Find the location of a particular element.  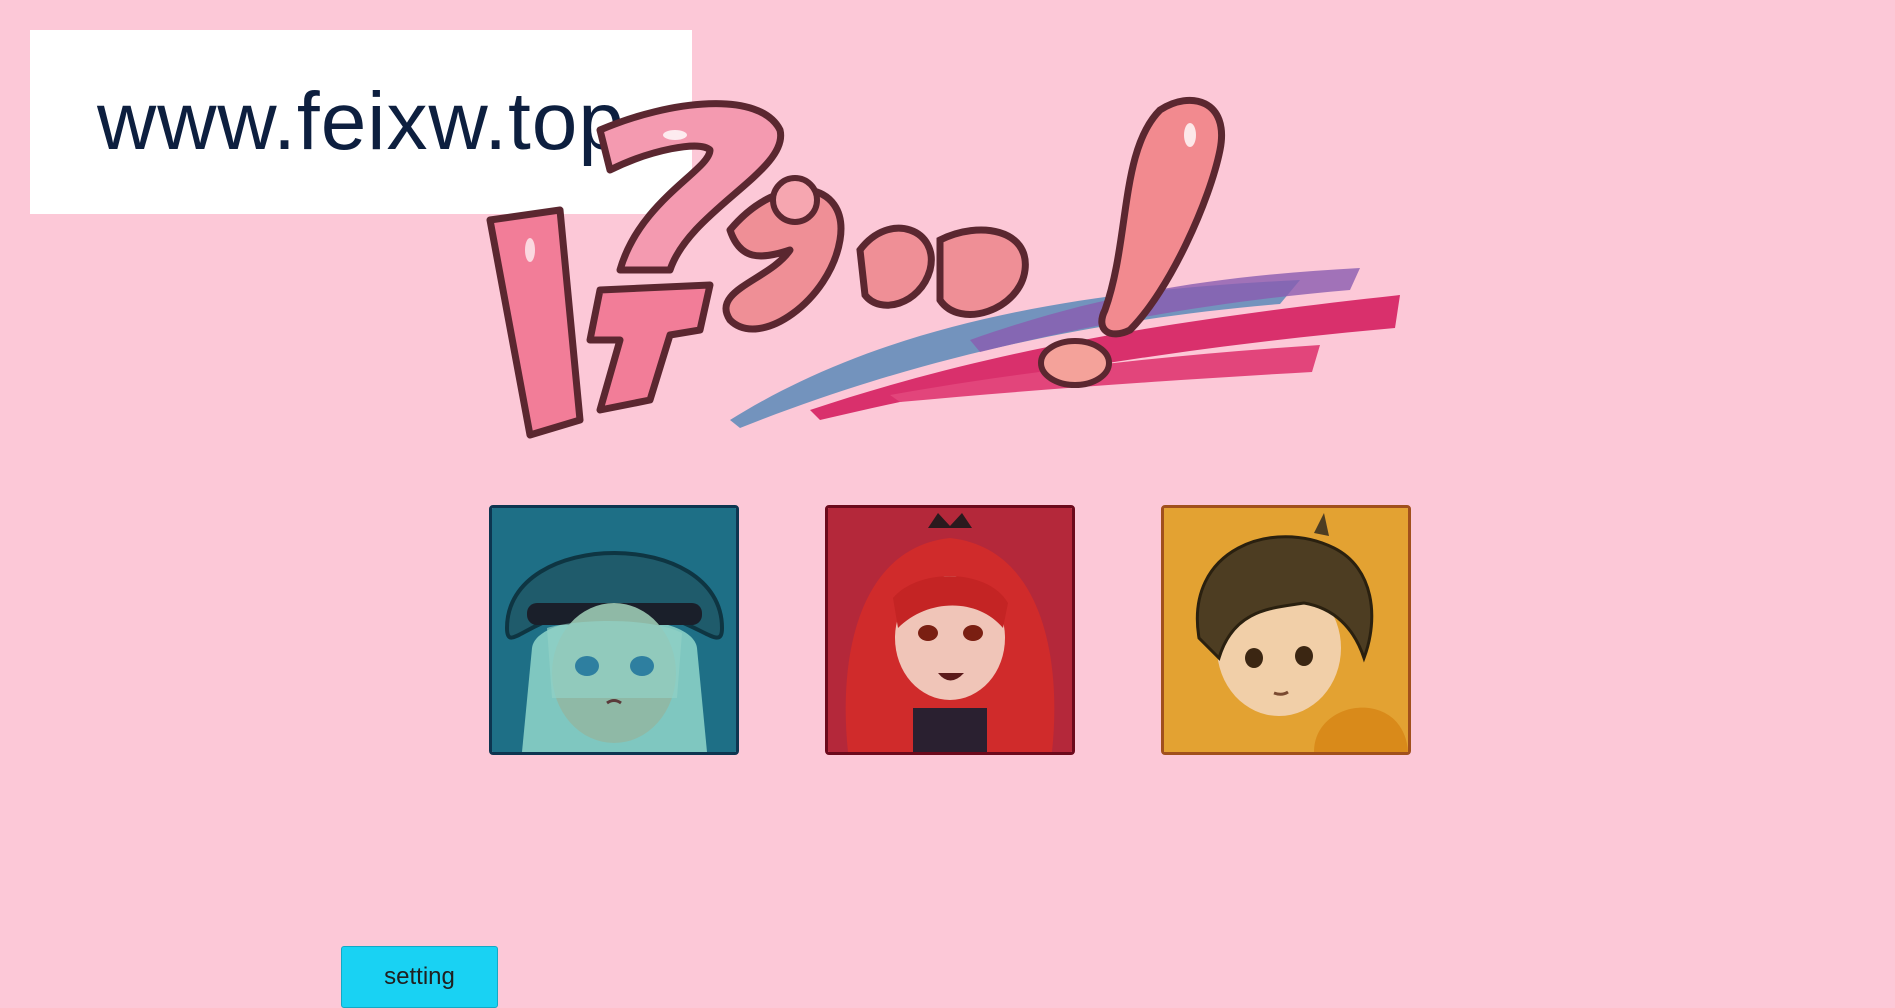

brown-boy-icon is located at coordinates (1286, 630).